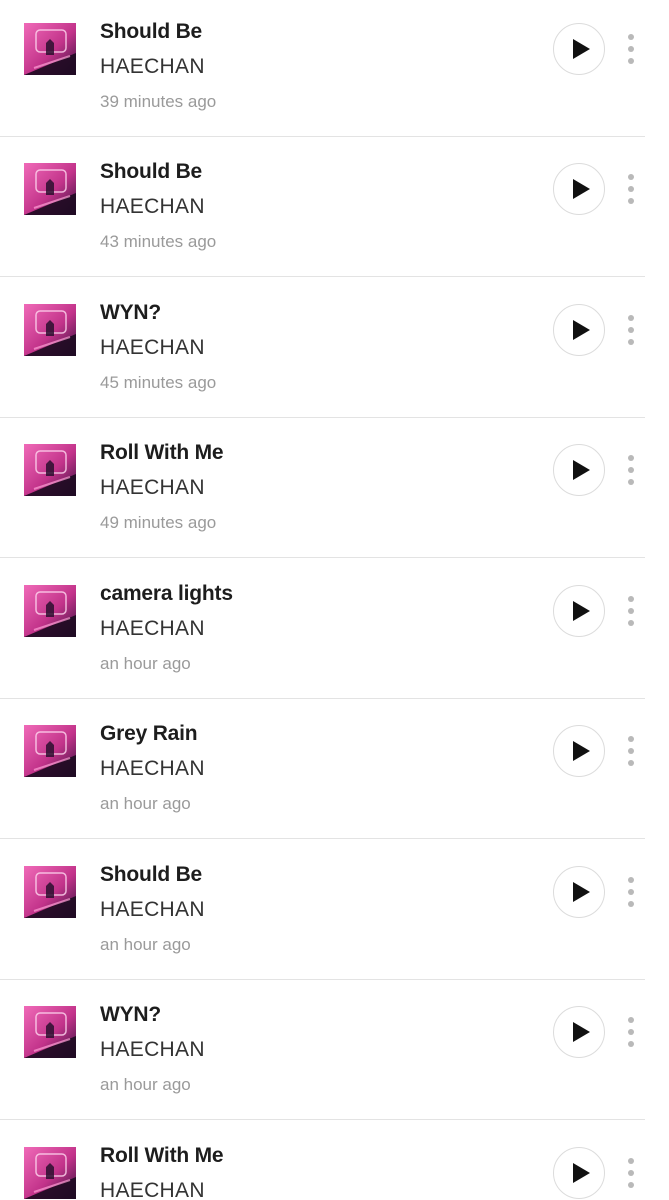 Image resolution: width=669 pixels, height=1200 pixels. I want to click on track-row: Should Be HAECHAN 43 minutes ago, so click(334, 210).